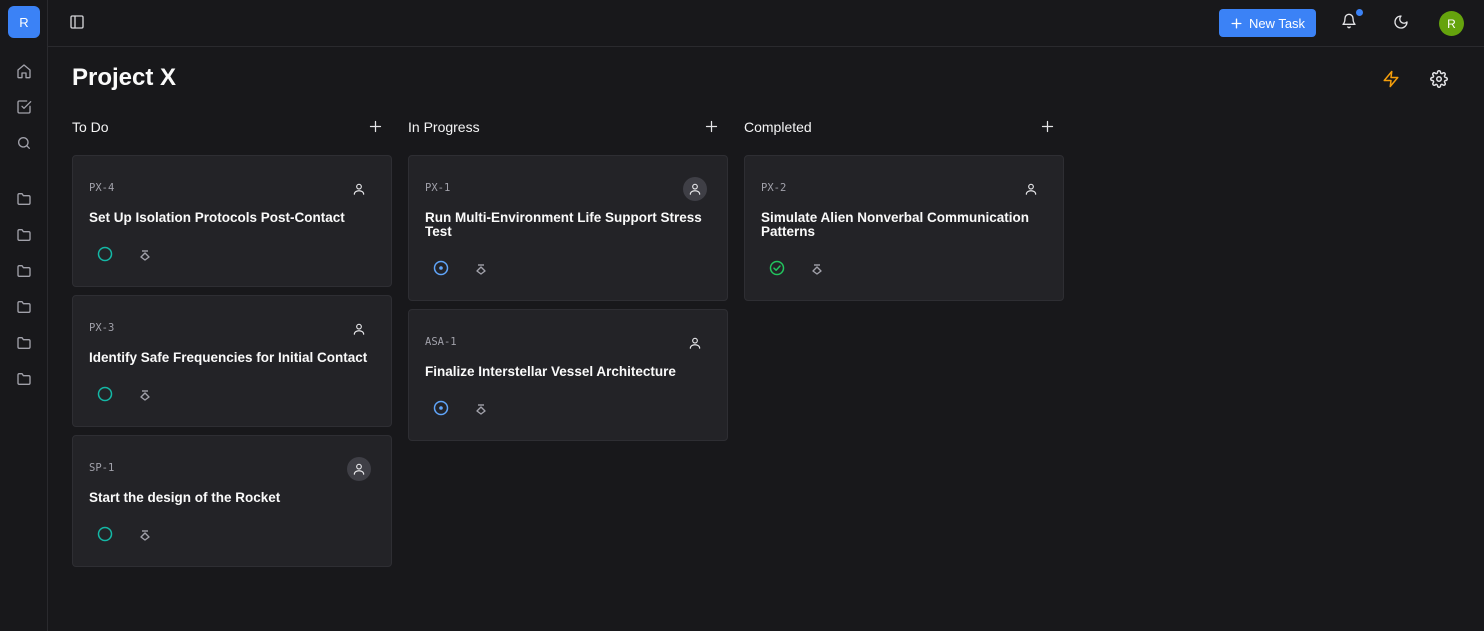  Describe the element at coordinates (1236, 23) in the screenshot. I see `plus-icon` at that location.